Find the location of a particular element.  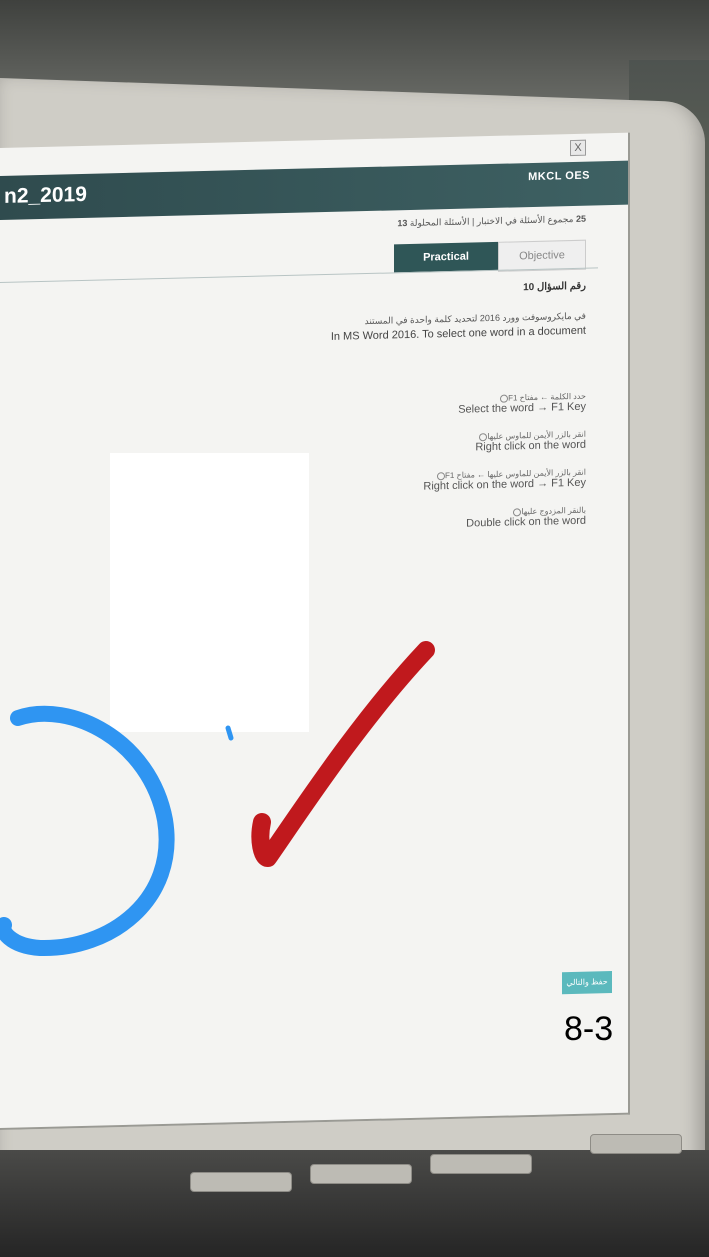

overlay-label: 8-3 is located at coordinates (589, 1029).